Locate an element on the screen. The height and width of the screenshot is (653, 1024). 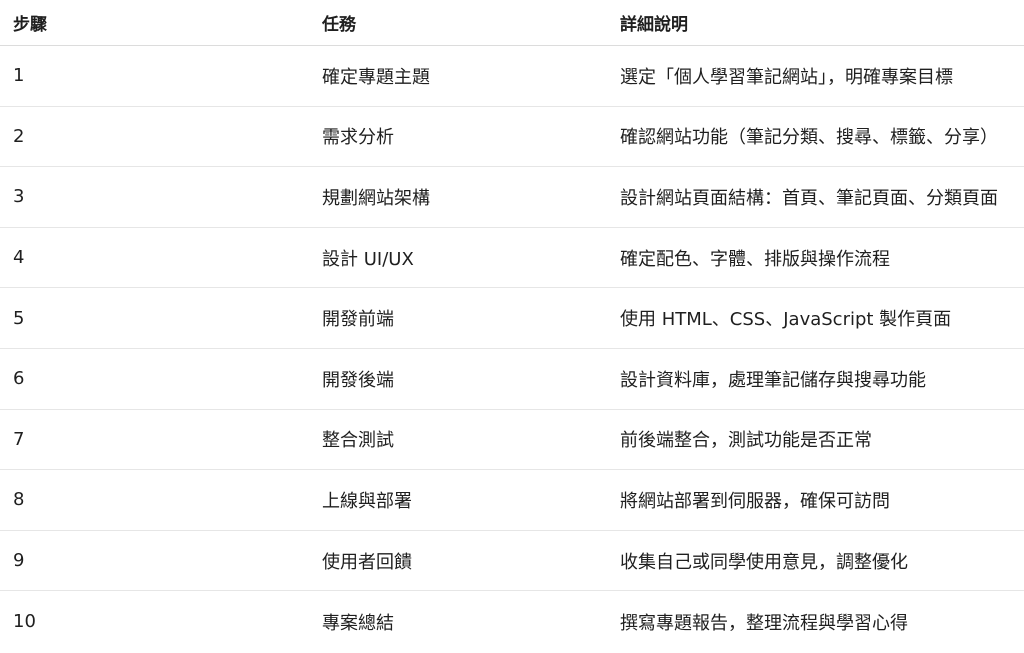
header-step: 步驟 is located at coordinates (30, 25).